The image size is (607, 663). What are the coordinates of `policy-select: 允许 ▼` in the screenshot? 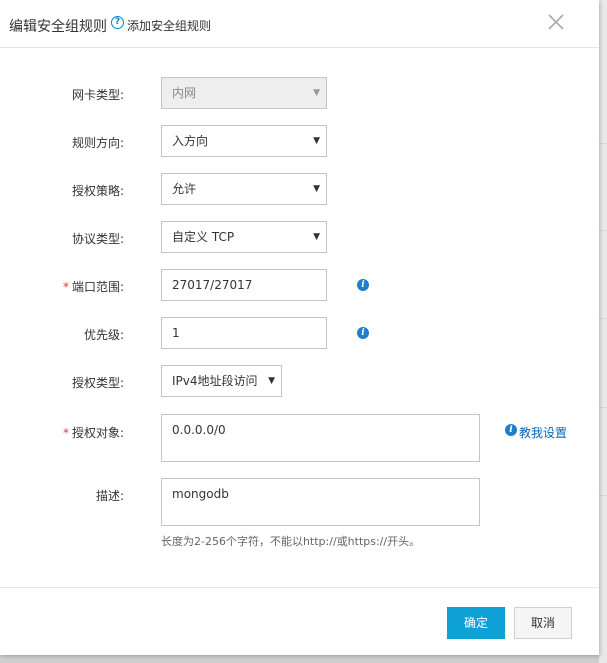 It's located at (244, 189).